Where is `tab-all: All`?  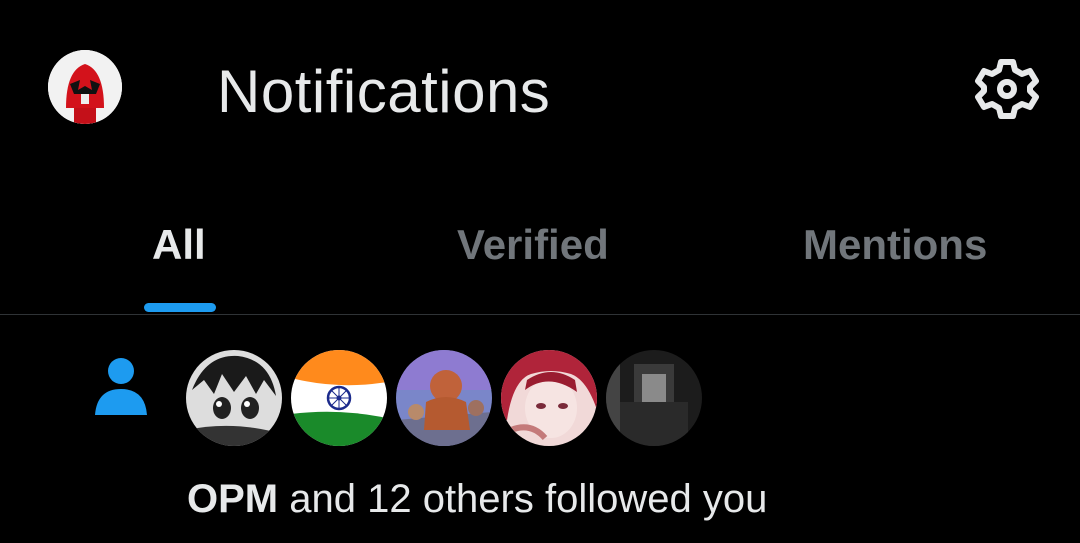
tab-all: All is located at coordinates (179, 245).